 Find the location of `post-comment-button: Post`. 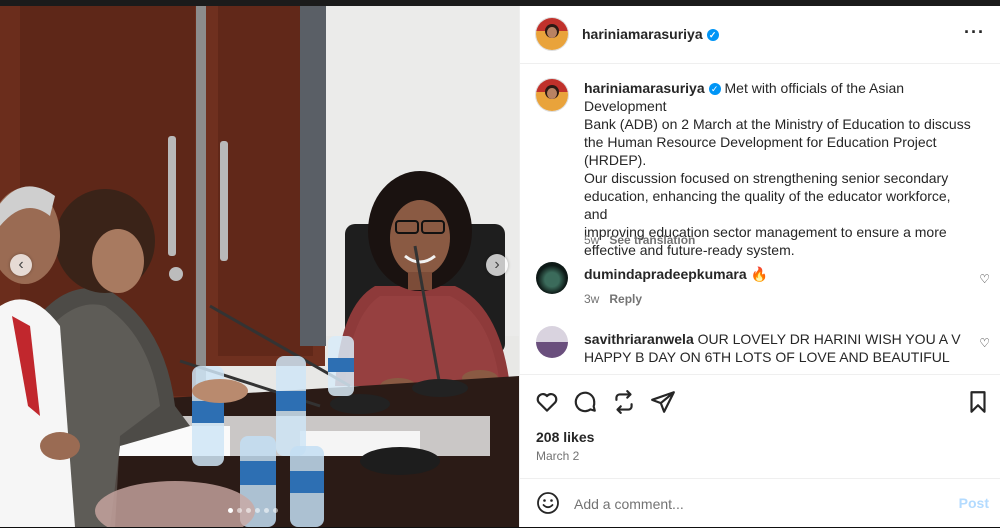

post-comment-button: Post is located at coordinates (974, 503).